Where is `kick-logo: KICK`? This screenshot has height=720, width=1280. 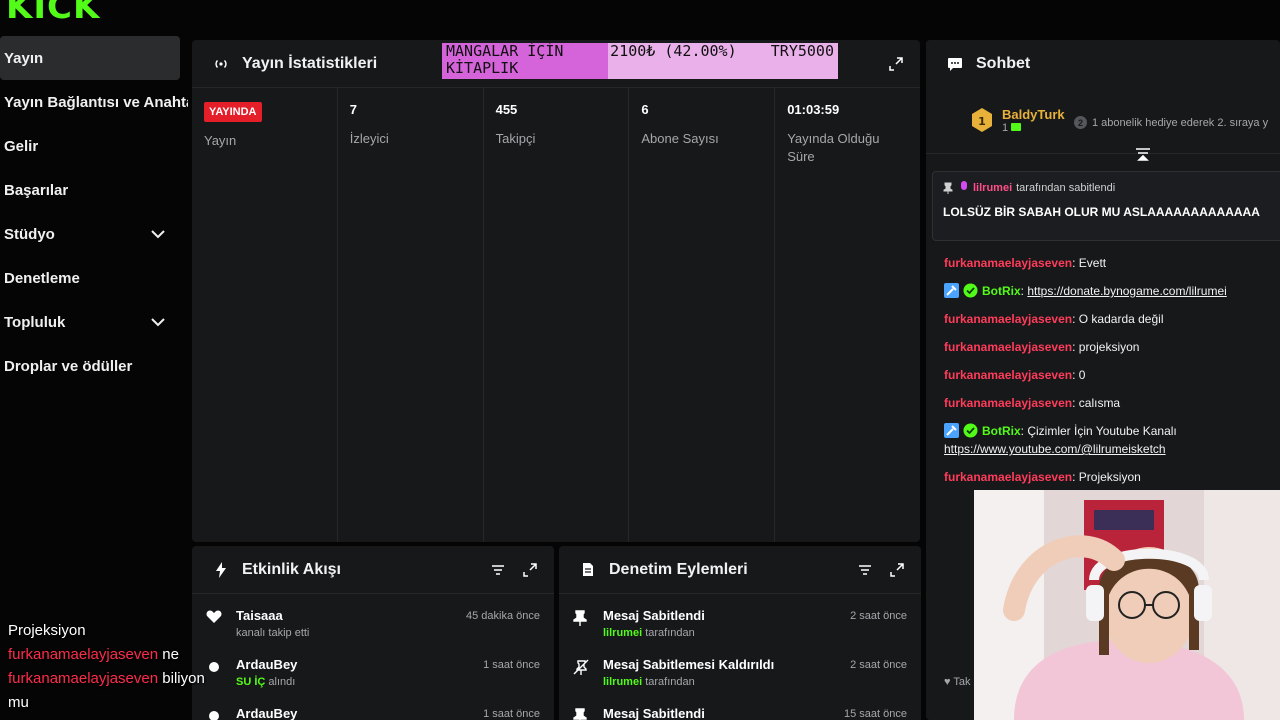 kick-logo: KICK is located at coordinates (53, 12).